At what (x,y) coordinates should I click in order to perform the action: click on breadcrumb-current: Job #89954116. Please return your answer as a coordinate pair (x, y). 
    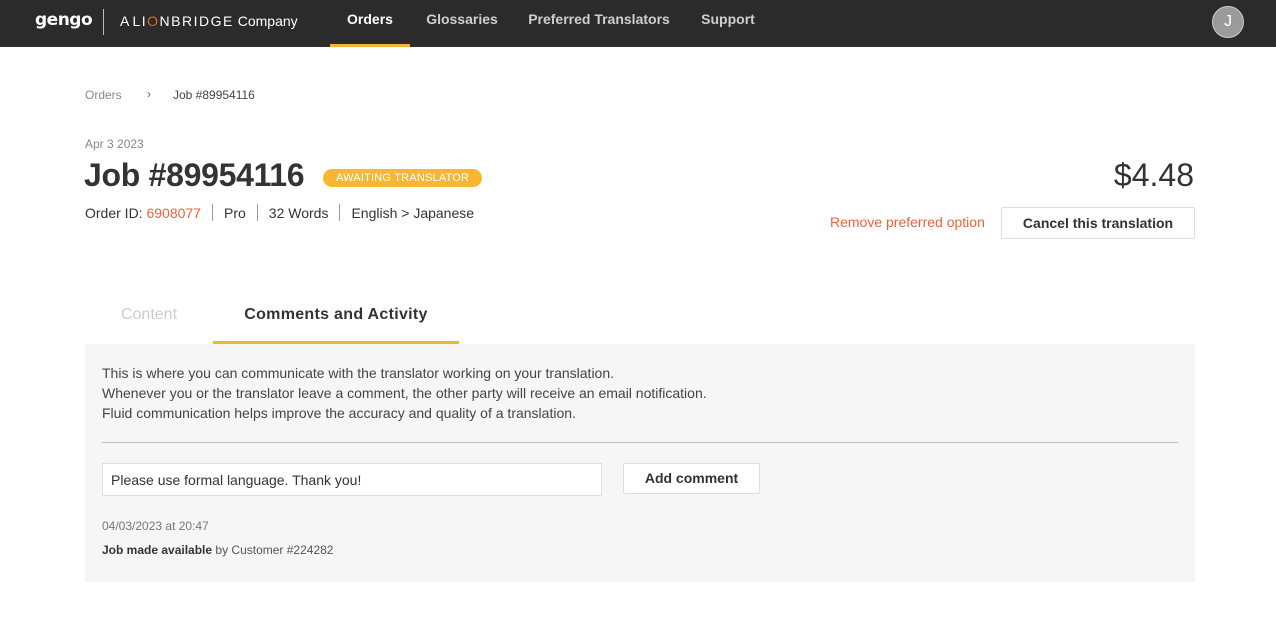
    Looking at the image, I should click on (214, 95).